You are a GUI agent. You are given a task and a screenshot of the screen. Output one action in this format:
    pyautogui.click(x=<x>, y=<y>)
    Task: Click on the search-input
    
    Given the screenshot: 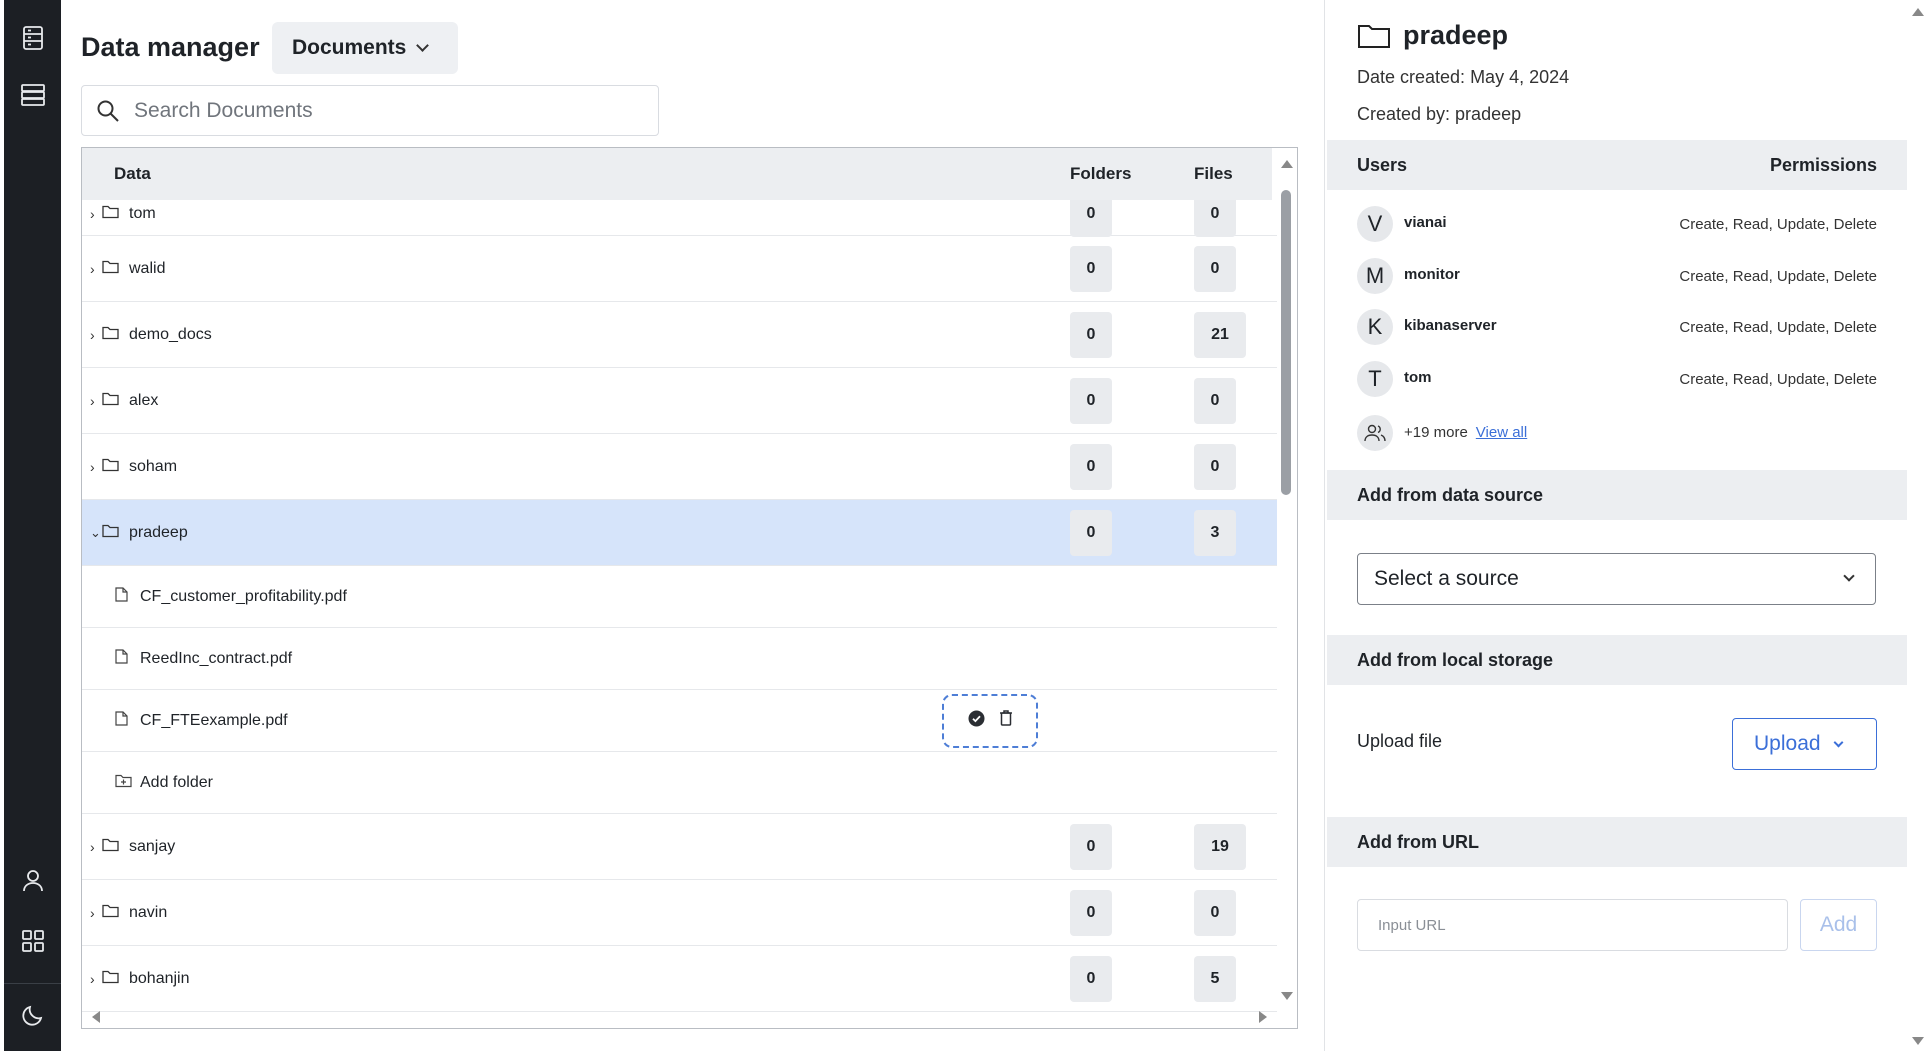 What is the action you would take?
    pyautogui.click(x=374, y=110)
    